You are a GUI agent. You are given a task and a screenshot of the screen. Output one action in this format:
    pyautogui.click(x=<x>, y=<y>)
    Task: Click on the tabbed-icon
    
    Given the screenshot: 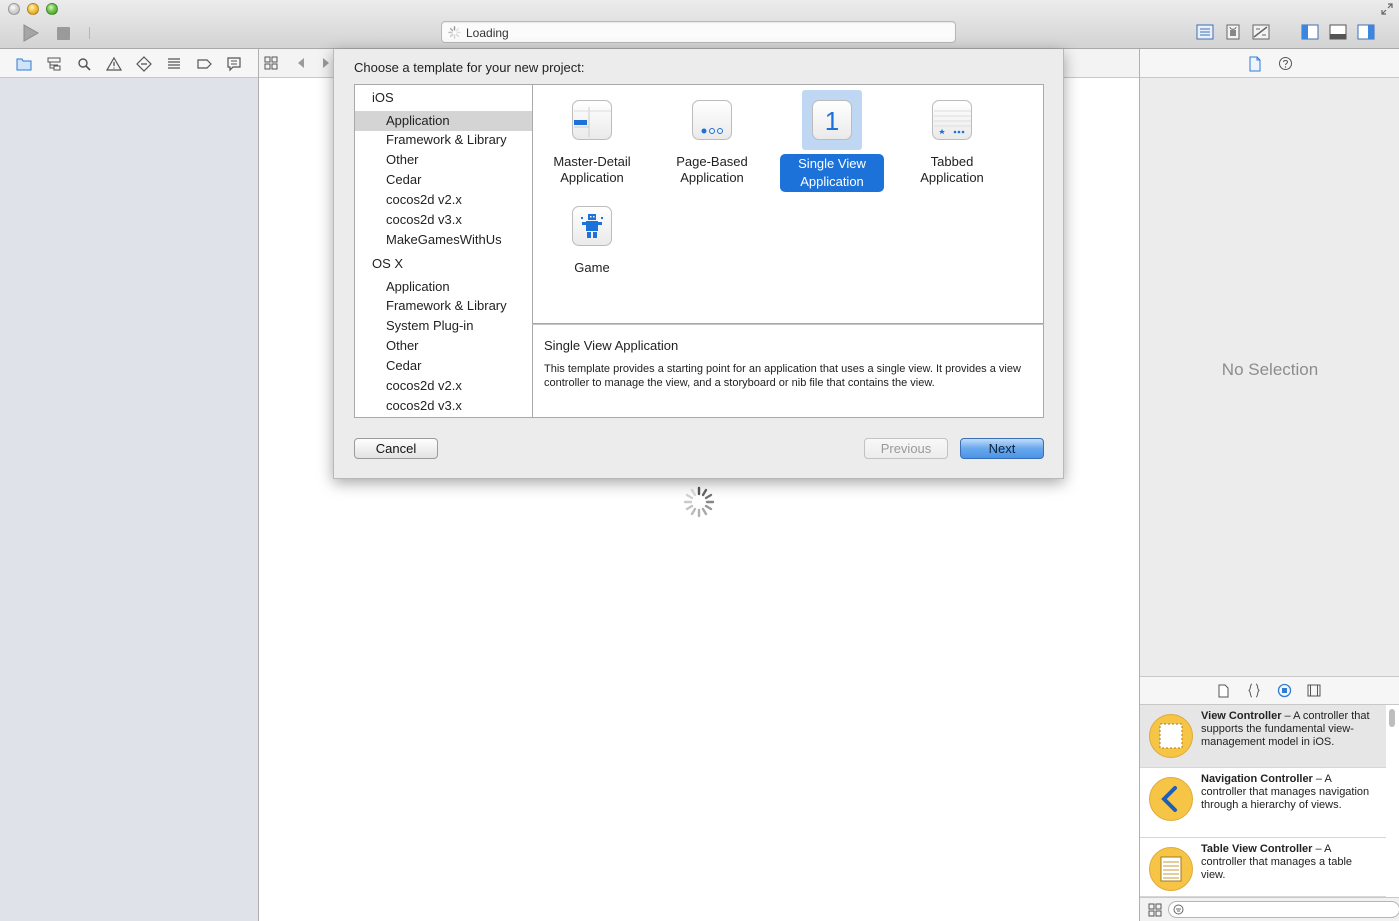 What is the action you would take?
    pyautogui.click(x=952, y=120)
    